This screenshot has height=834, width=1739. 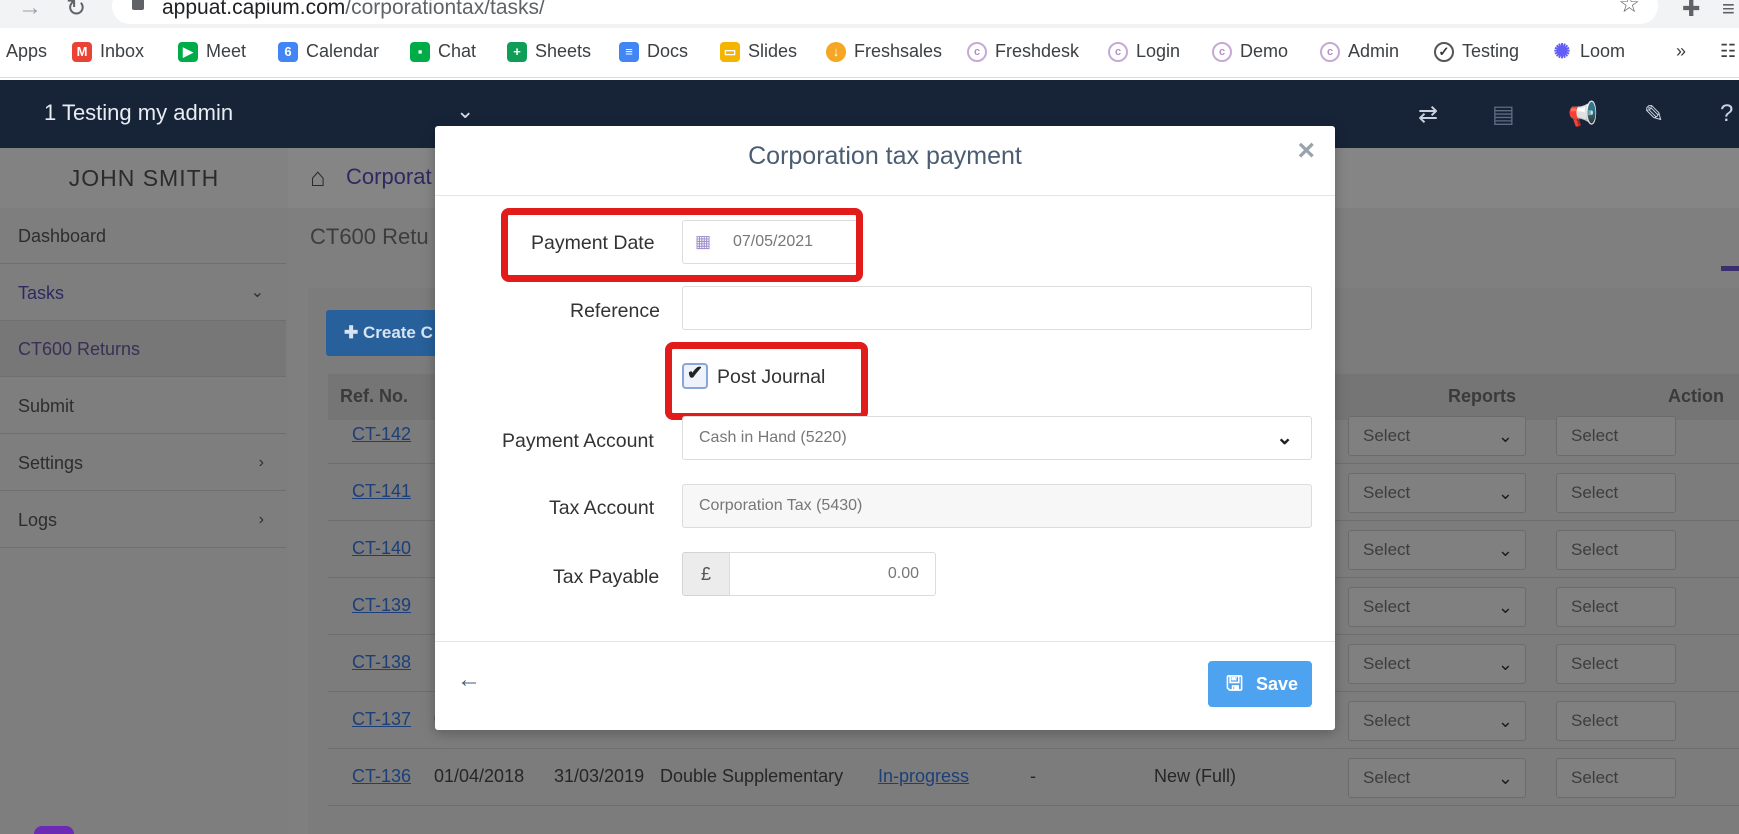 What do you see at coordinates (443, 51) in the screenshot?
I see `bookmark-chat: ▪ Chat` at bounding box center [443, 51].